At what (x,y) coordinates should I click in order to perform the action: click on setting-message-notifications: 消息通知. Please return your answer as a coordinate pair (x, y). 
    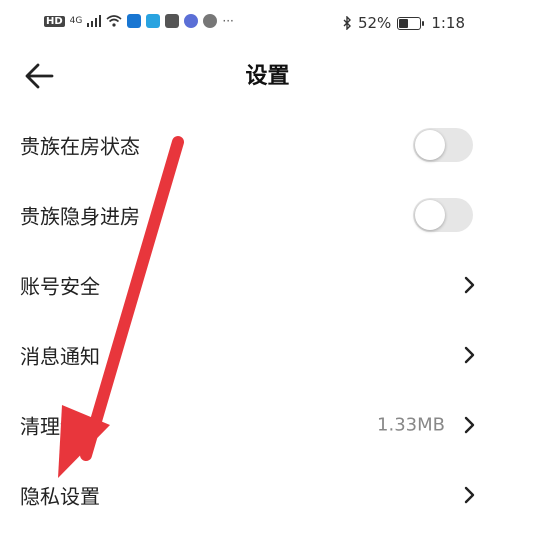
    Looking at the image, I should click on (267, 355).